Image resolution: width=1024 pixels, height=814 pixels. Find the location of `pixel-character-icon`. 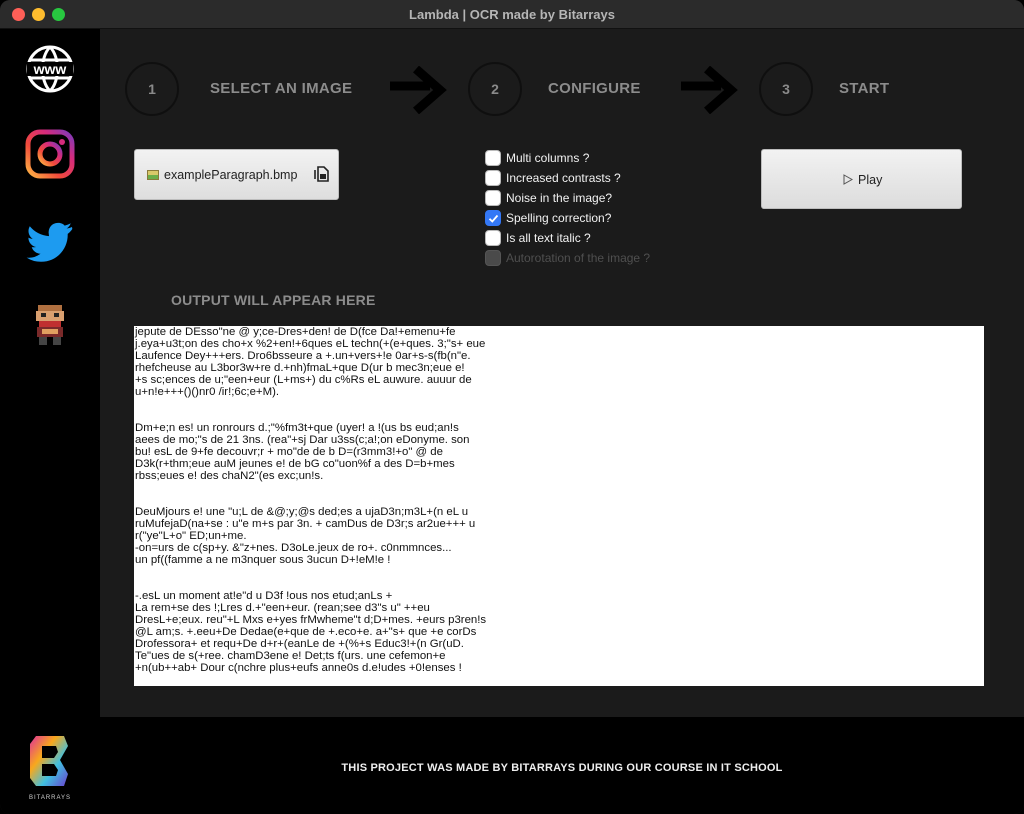

pixel-character-icon is located at coordinates (50, 325).